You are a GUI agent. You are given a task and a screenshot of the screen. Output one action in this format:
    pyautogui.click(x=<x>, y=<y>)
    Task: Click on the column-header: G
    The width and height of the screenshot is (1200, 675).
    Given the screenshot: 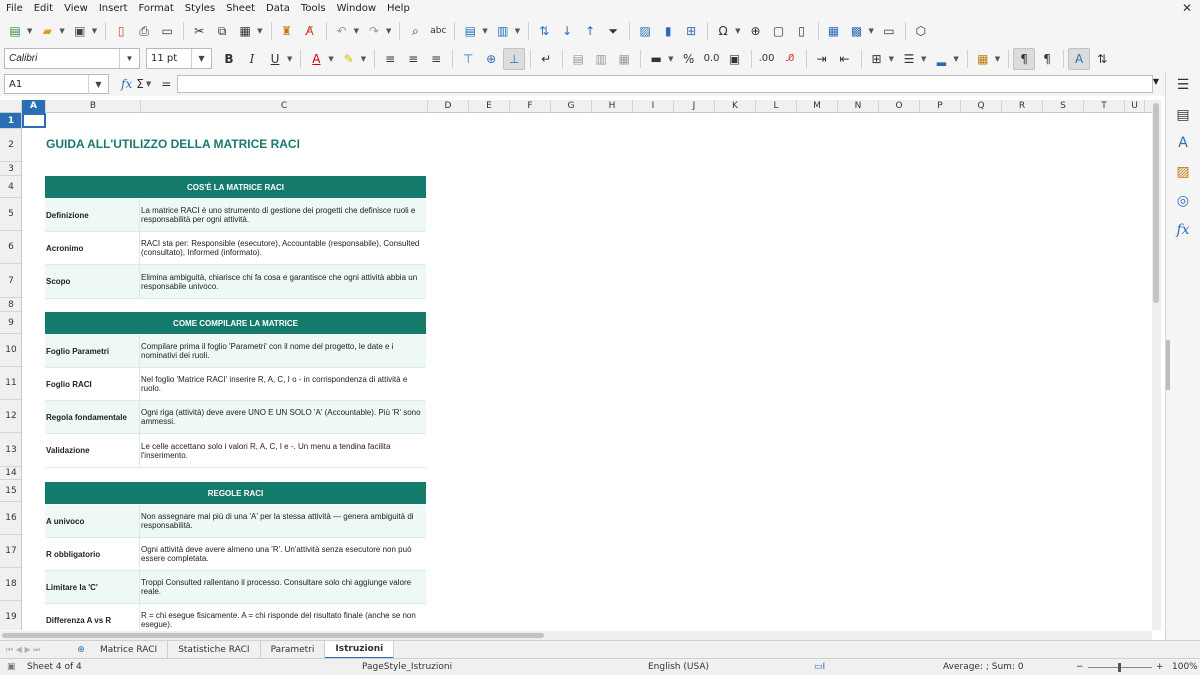 What is the action you would take?
    pyautogui.click(x=571, y=106)
    